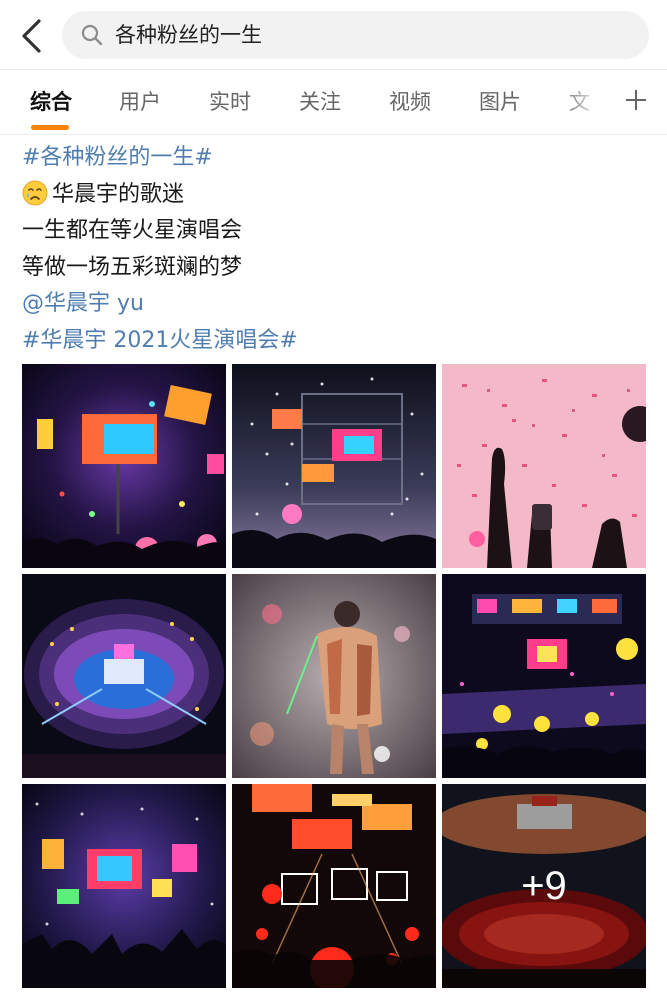  Describe the element at coordinates (117, 157) in the screenshot. I see `topic-tag-link: #各种粉丝的一生#` at that location.